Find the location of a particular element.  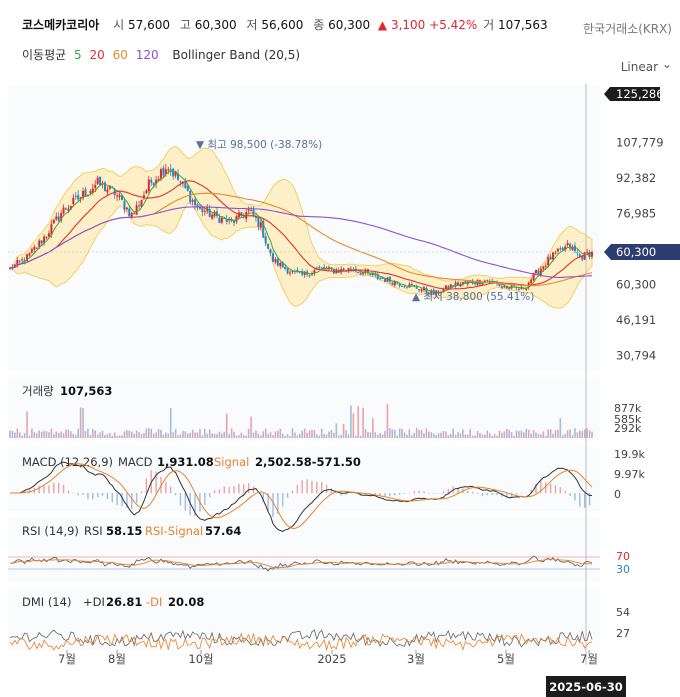

mdi-value: 20.08 is located at coordinates (186, 602).